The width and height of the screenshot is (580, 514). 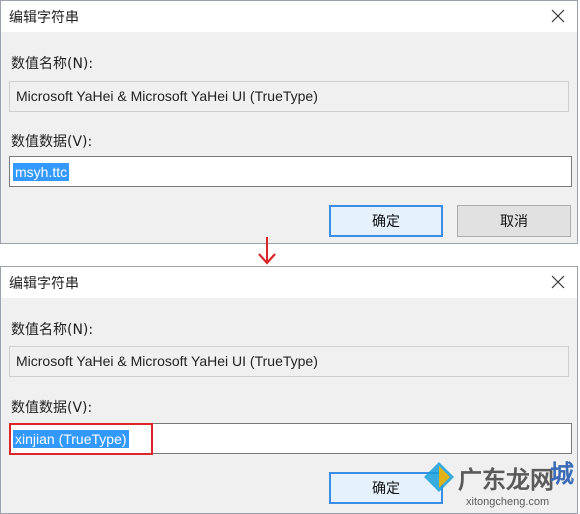 I want to click on watermark-site-name: 广东龙网, so click(x=506, y=480).